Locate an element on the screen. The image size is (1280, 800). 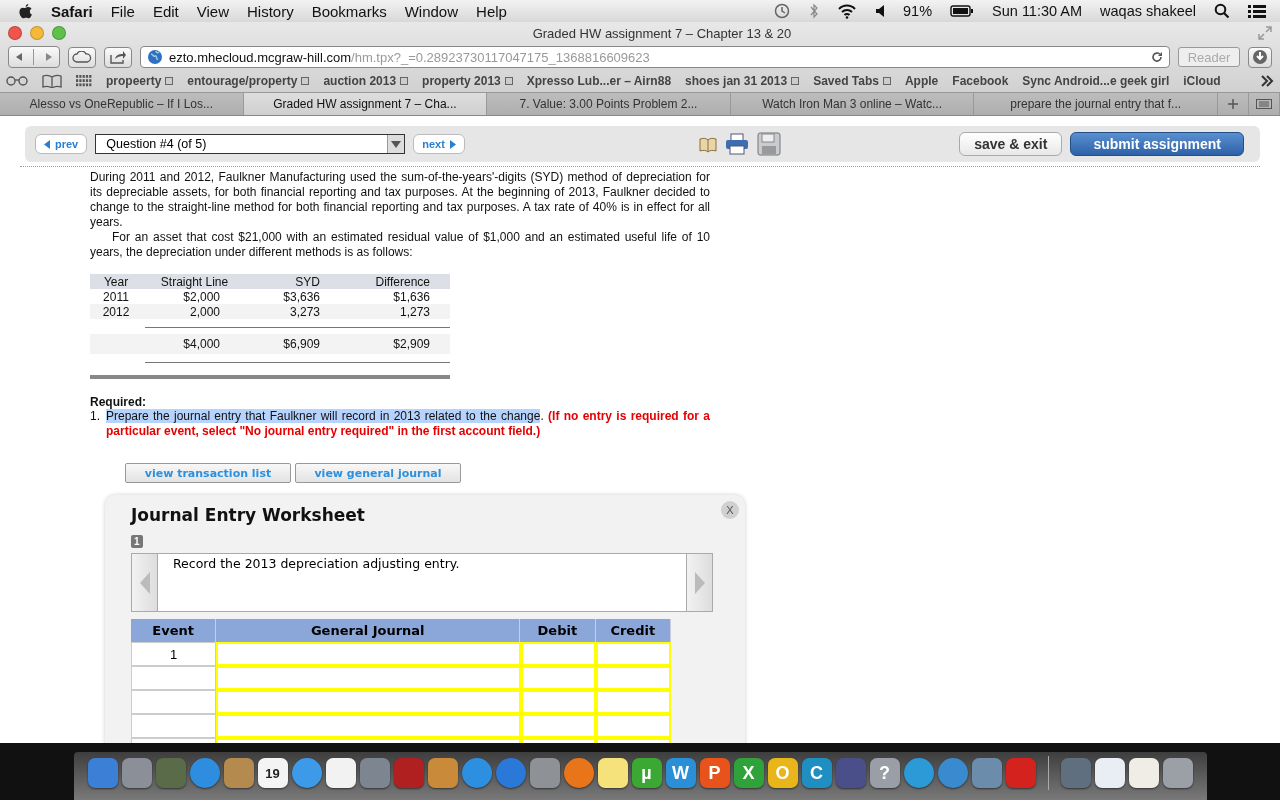
letter-icon: W is located at coordinates (680, 773).